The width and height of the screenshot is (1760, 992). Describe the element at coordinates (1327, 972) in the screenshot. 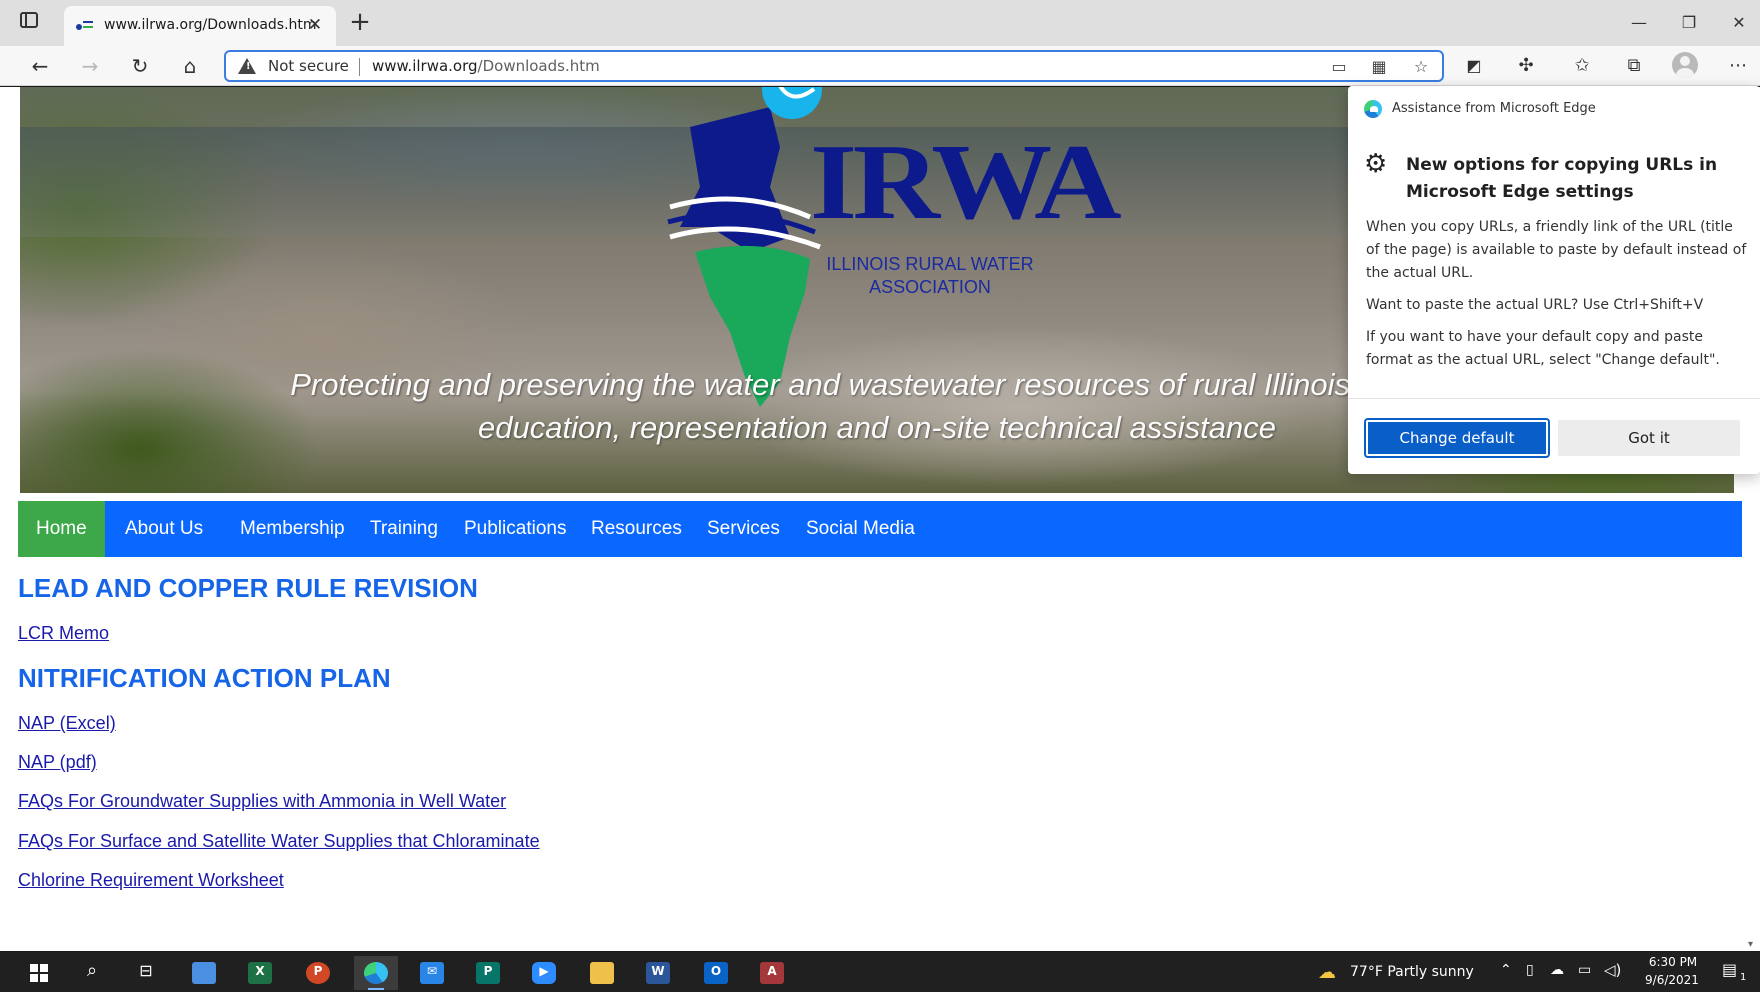

I see `weather-icon: ☁` at that location.